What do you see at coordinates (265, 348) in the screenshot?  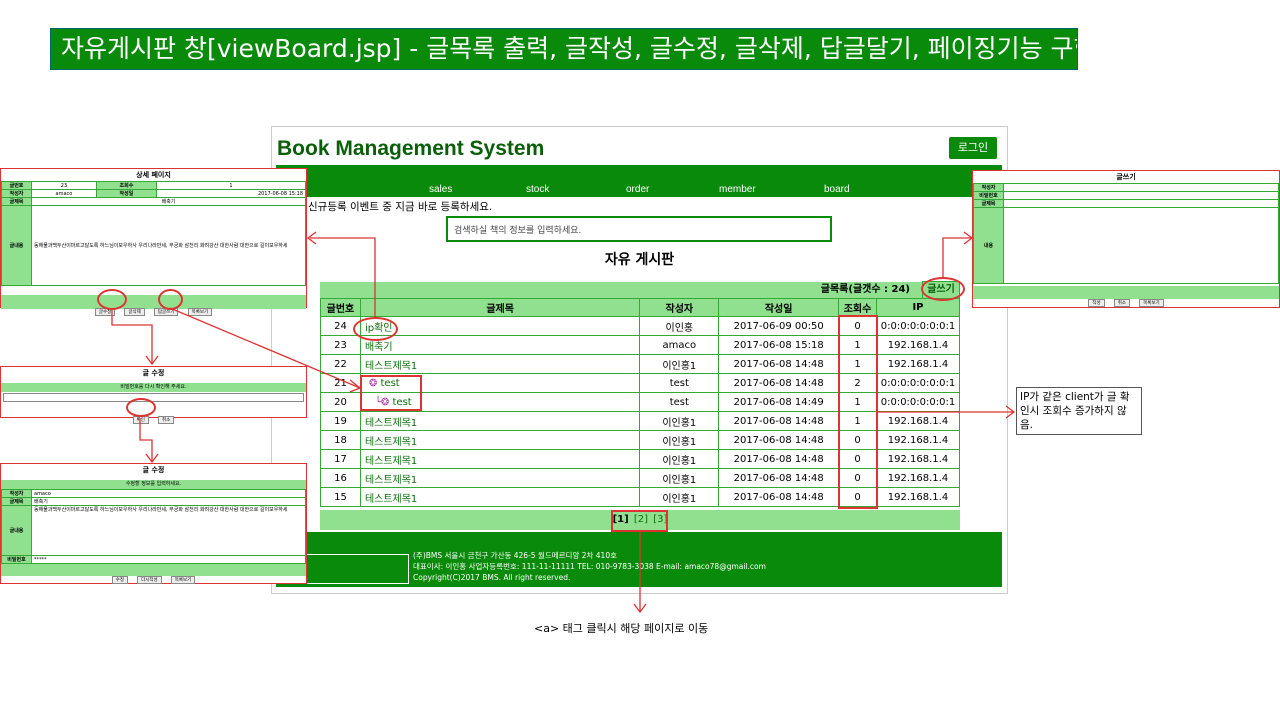 I see `arrow-to-reply` at bounding box center [265, 348].